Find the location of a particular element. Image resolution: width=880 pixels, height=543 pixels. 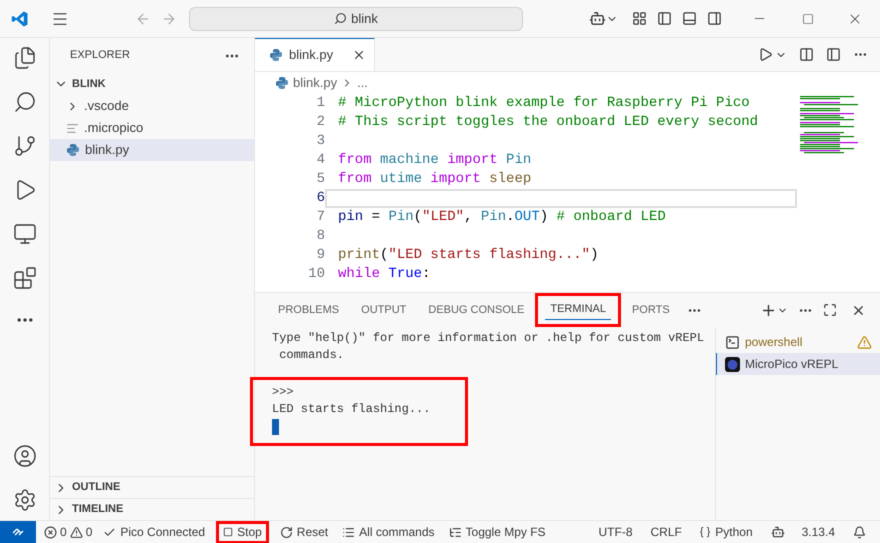

split-editor-icon is located at coordinates (833, 54).